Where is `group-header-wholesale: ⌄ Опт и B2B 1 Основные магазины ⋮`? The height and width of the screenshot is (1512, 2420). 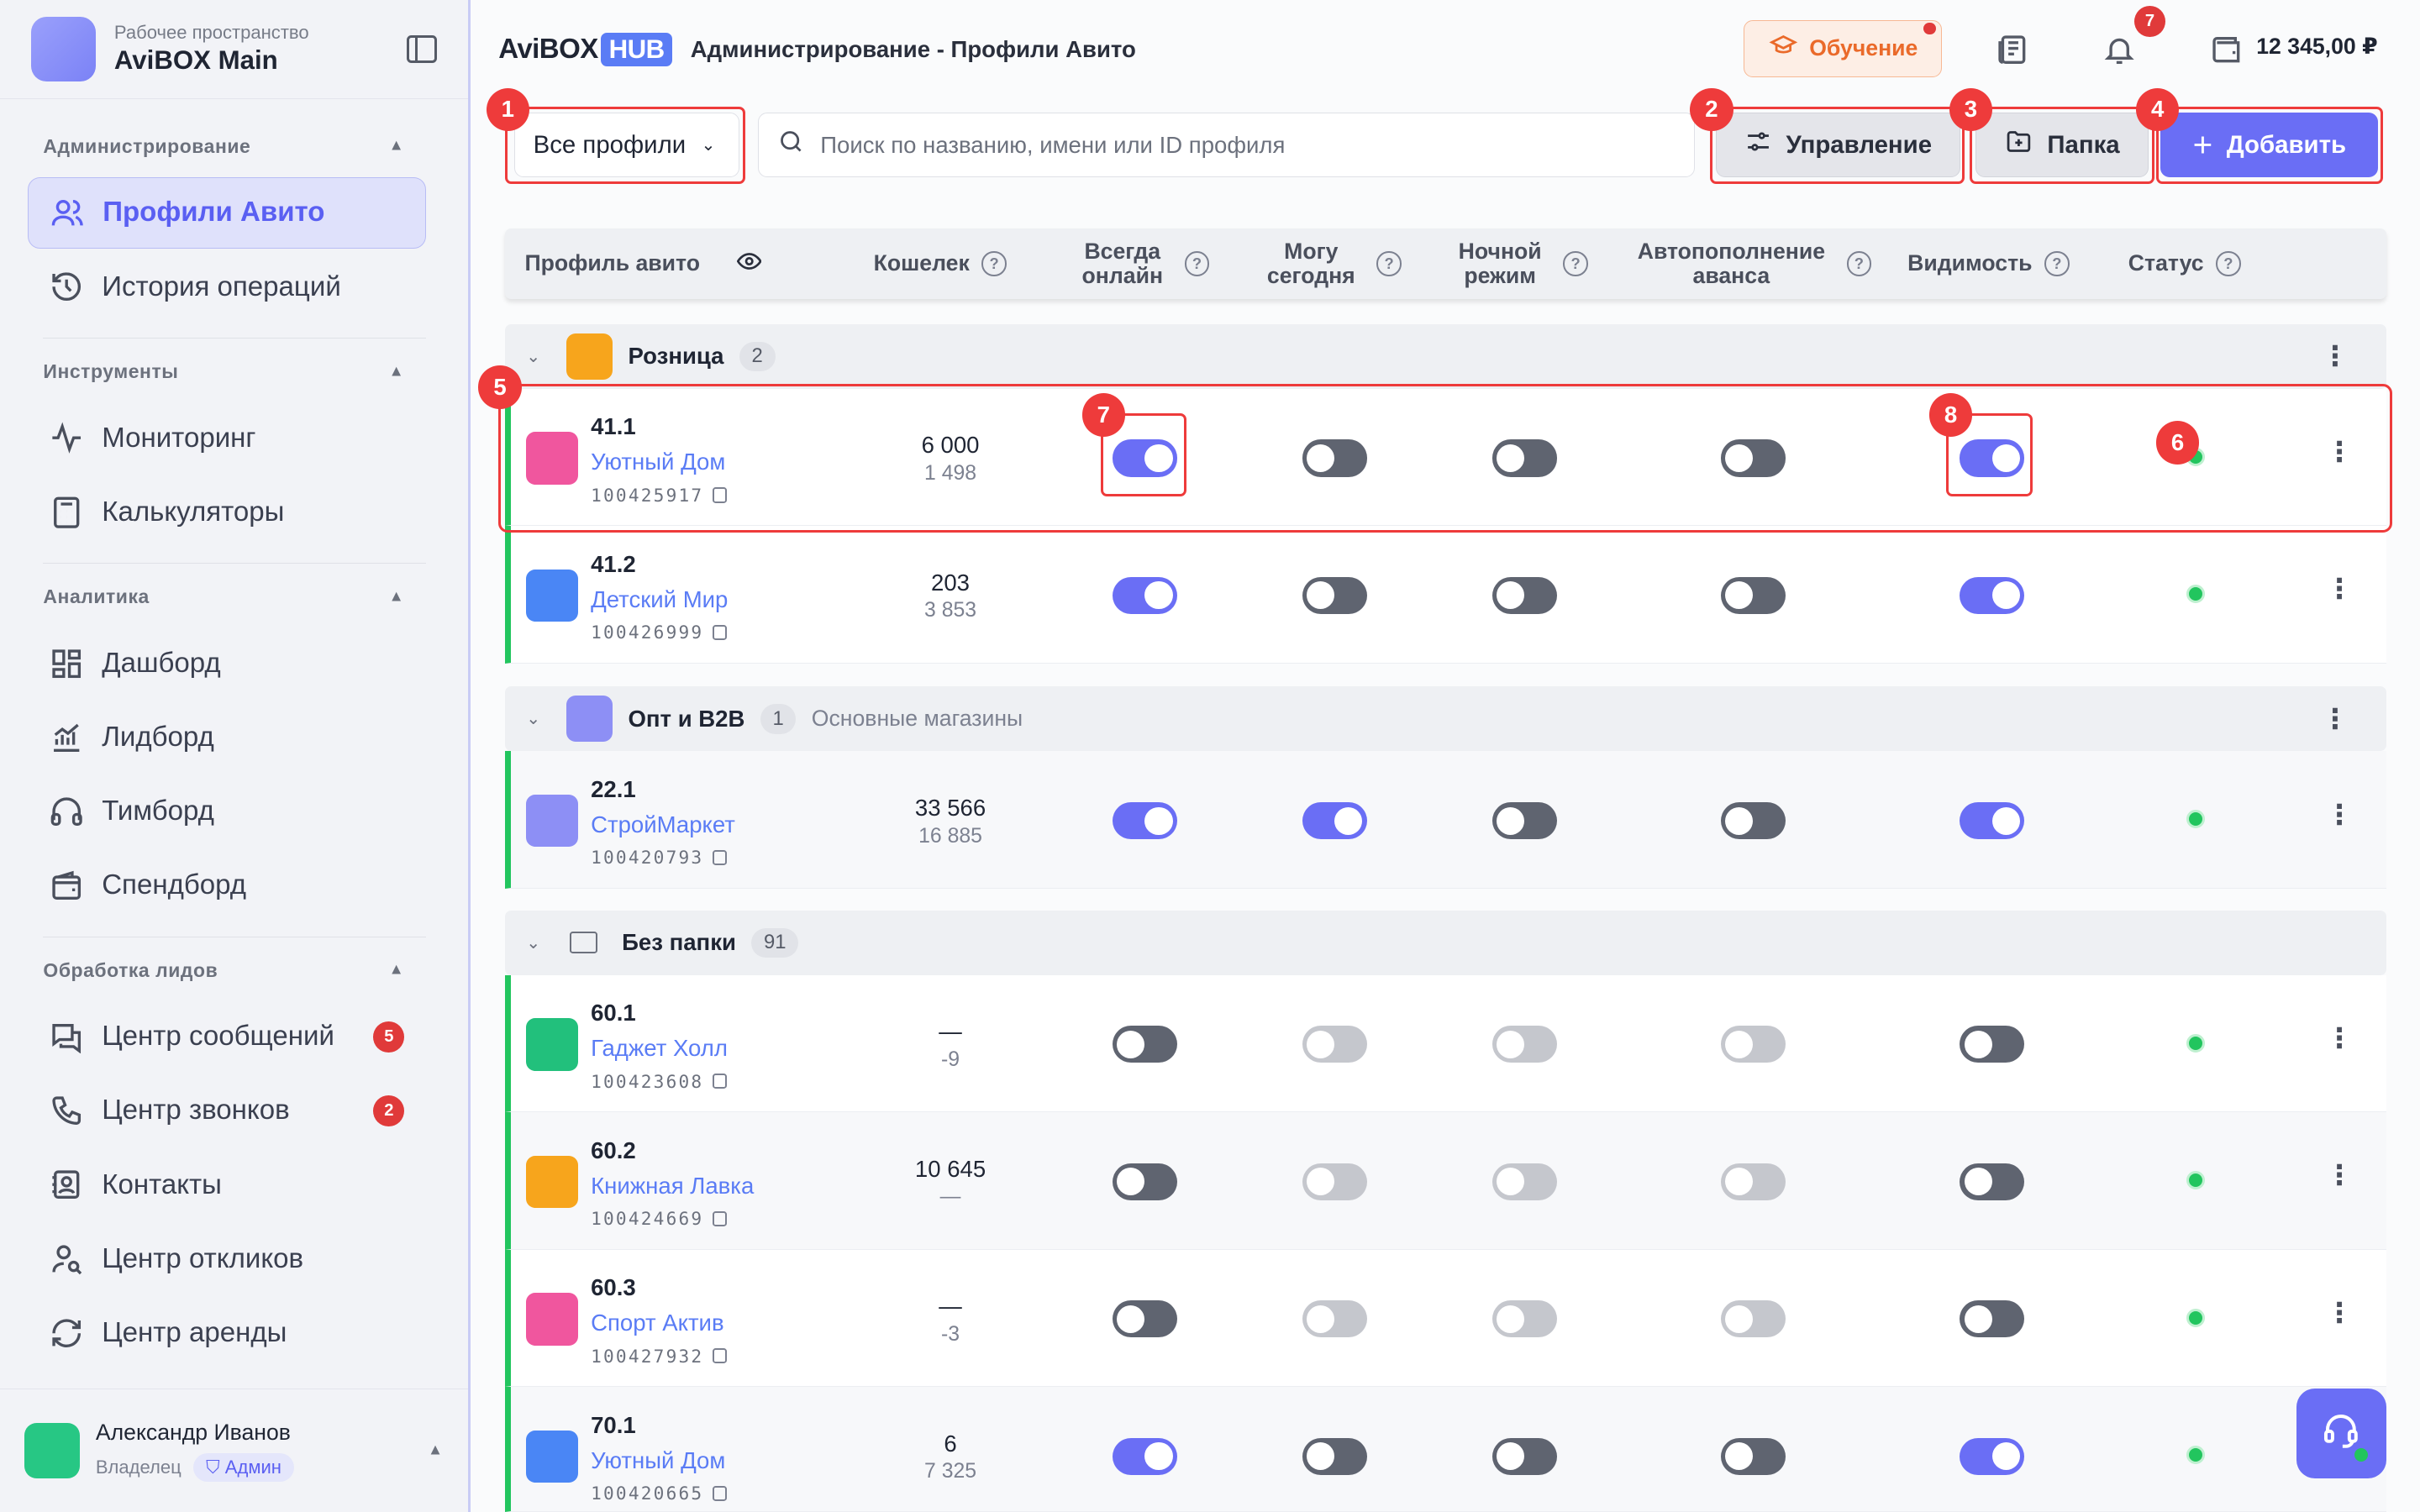 group-header-wholesale: ⌄ Опт и B2B 1 Основные магазины ⋮ is located at coordinates (1445, 719).